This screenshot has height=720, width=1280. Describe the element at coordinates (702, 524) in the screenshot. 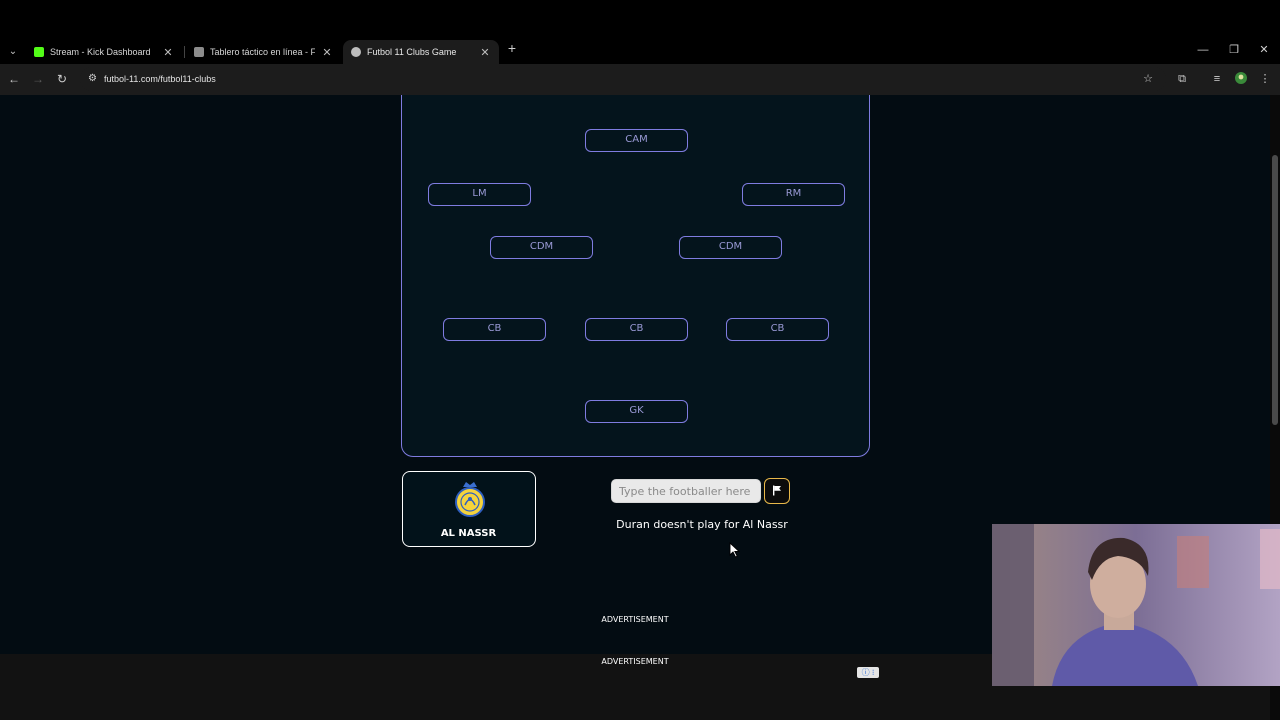

I see `guess-feedback-message: Duran doesn't play for Al Nassr` at that location.